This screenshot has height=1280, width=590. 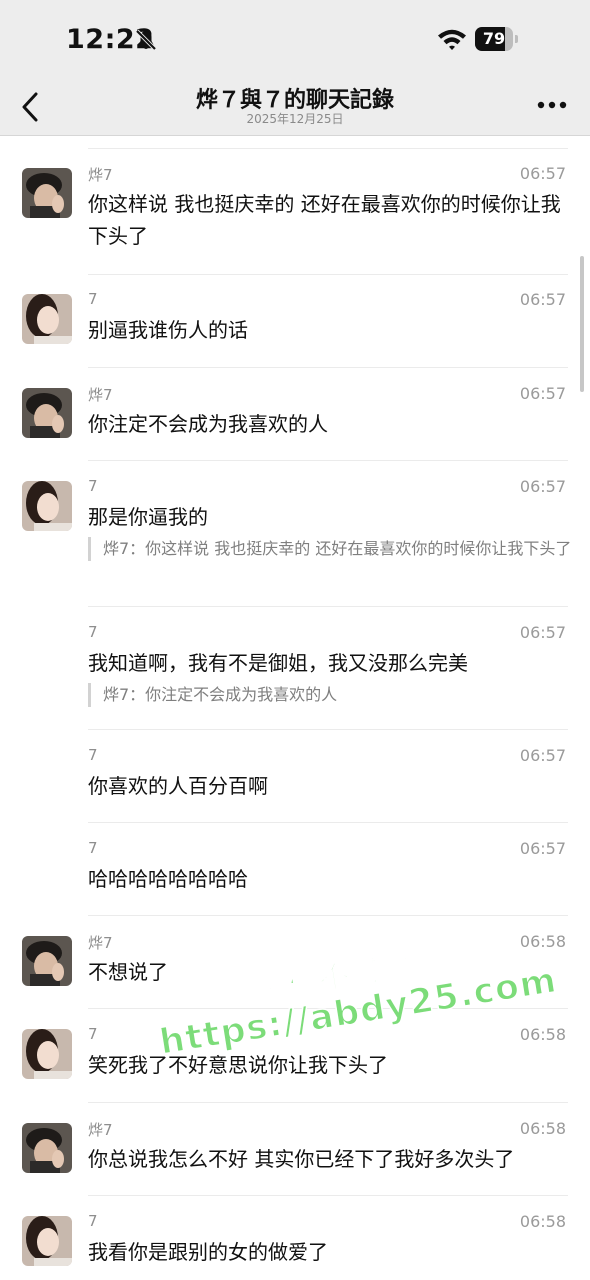 What do you see at coordinates (146, 40) in the screenshot?
I see `bell-muted-icon` at bounding box center [146, 40].